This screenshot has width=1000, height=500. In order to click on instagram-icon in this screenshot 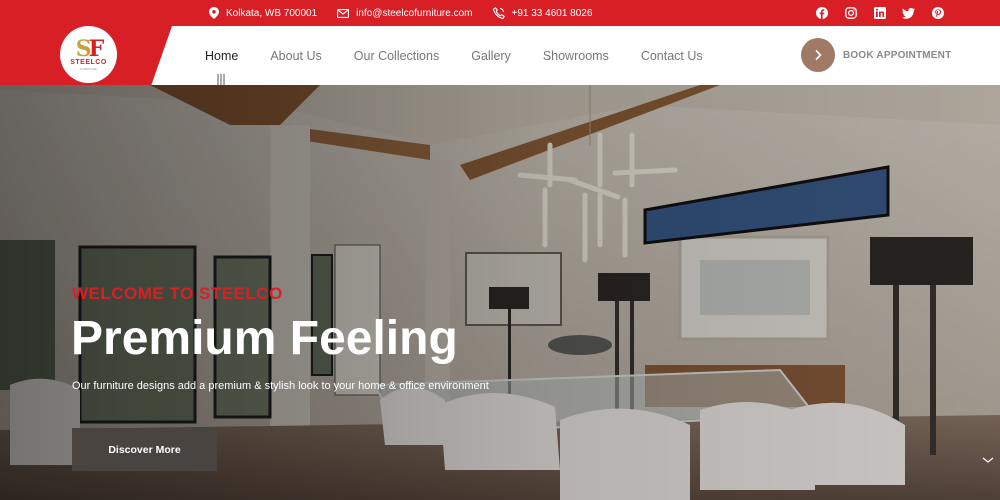, I will do `click(850, 13)`.